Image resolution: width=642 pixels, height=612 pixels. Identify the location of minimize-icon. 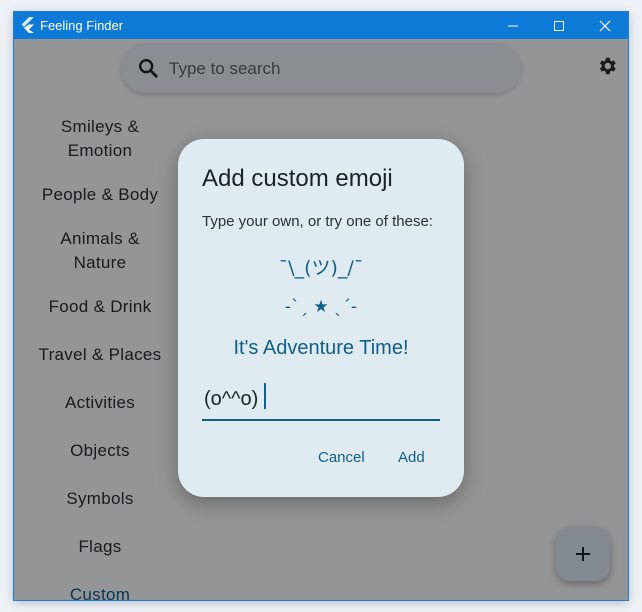
(513, 26).